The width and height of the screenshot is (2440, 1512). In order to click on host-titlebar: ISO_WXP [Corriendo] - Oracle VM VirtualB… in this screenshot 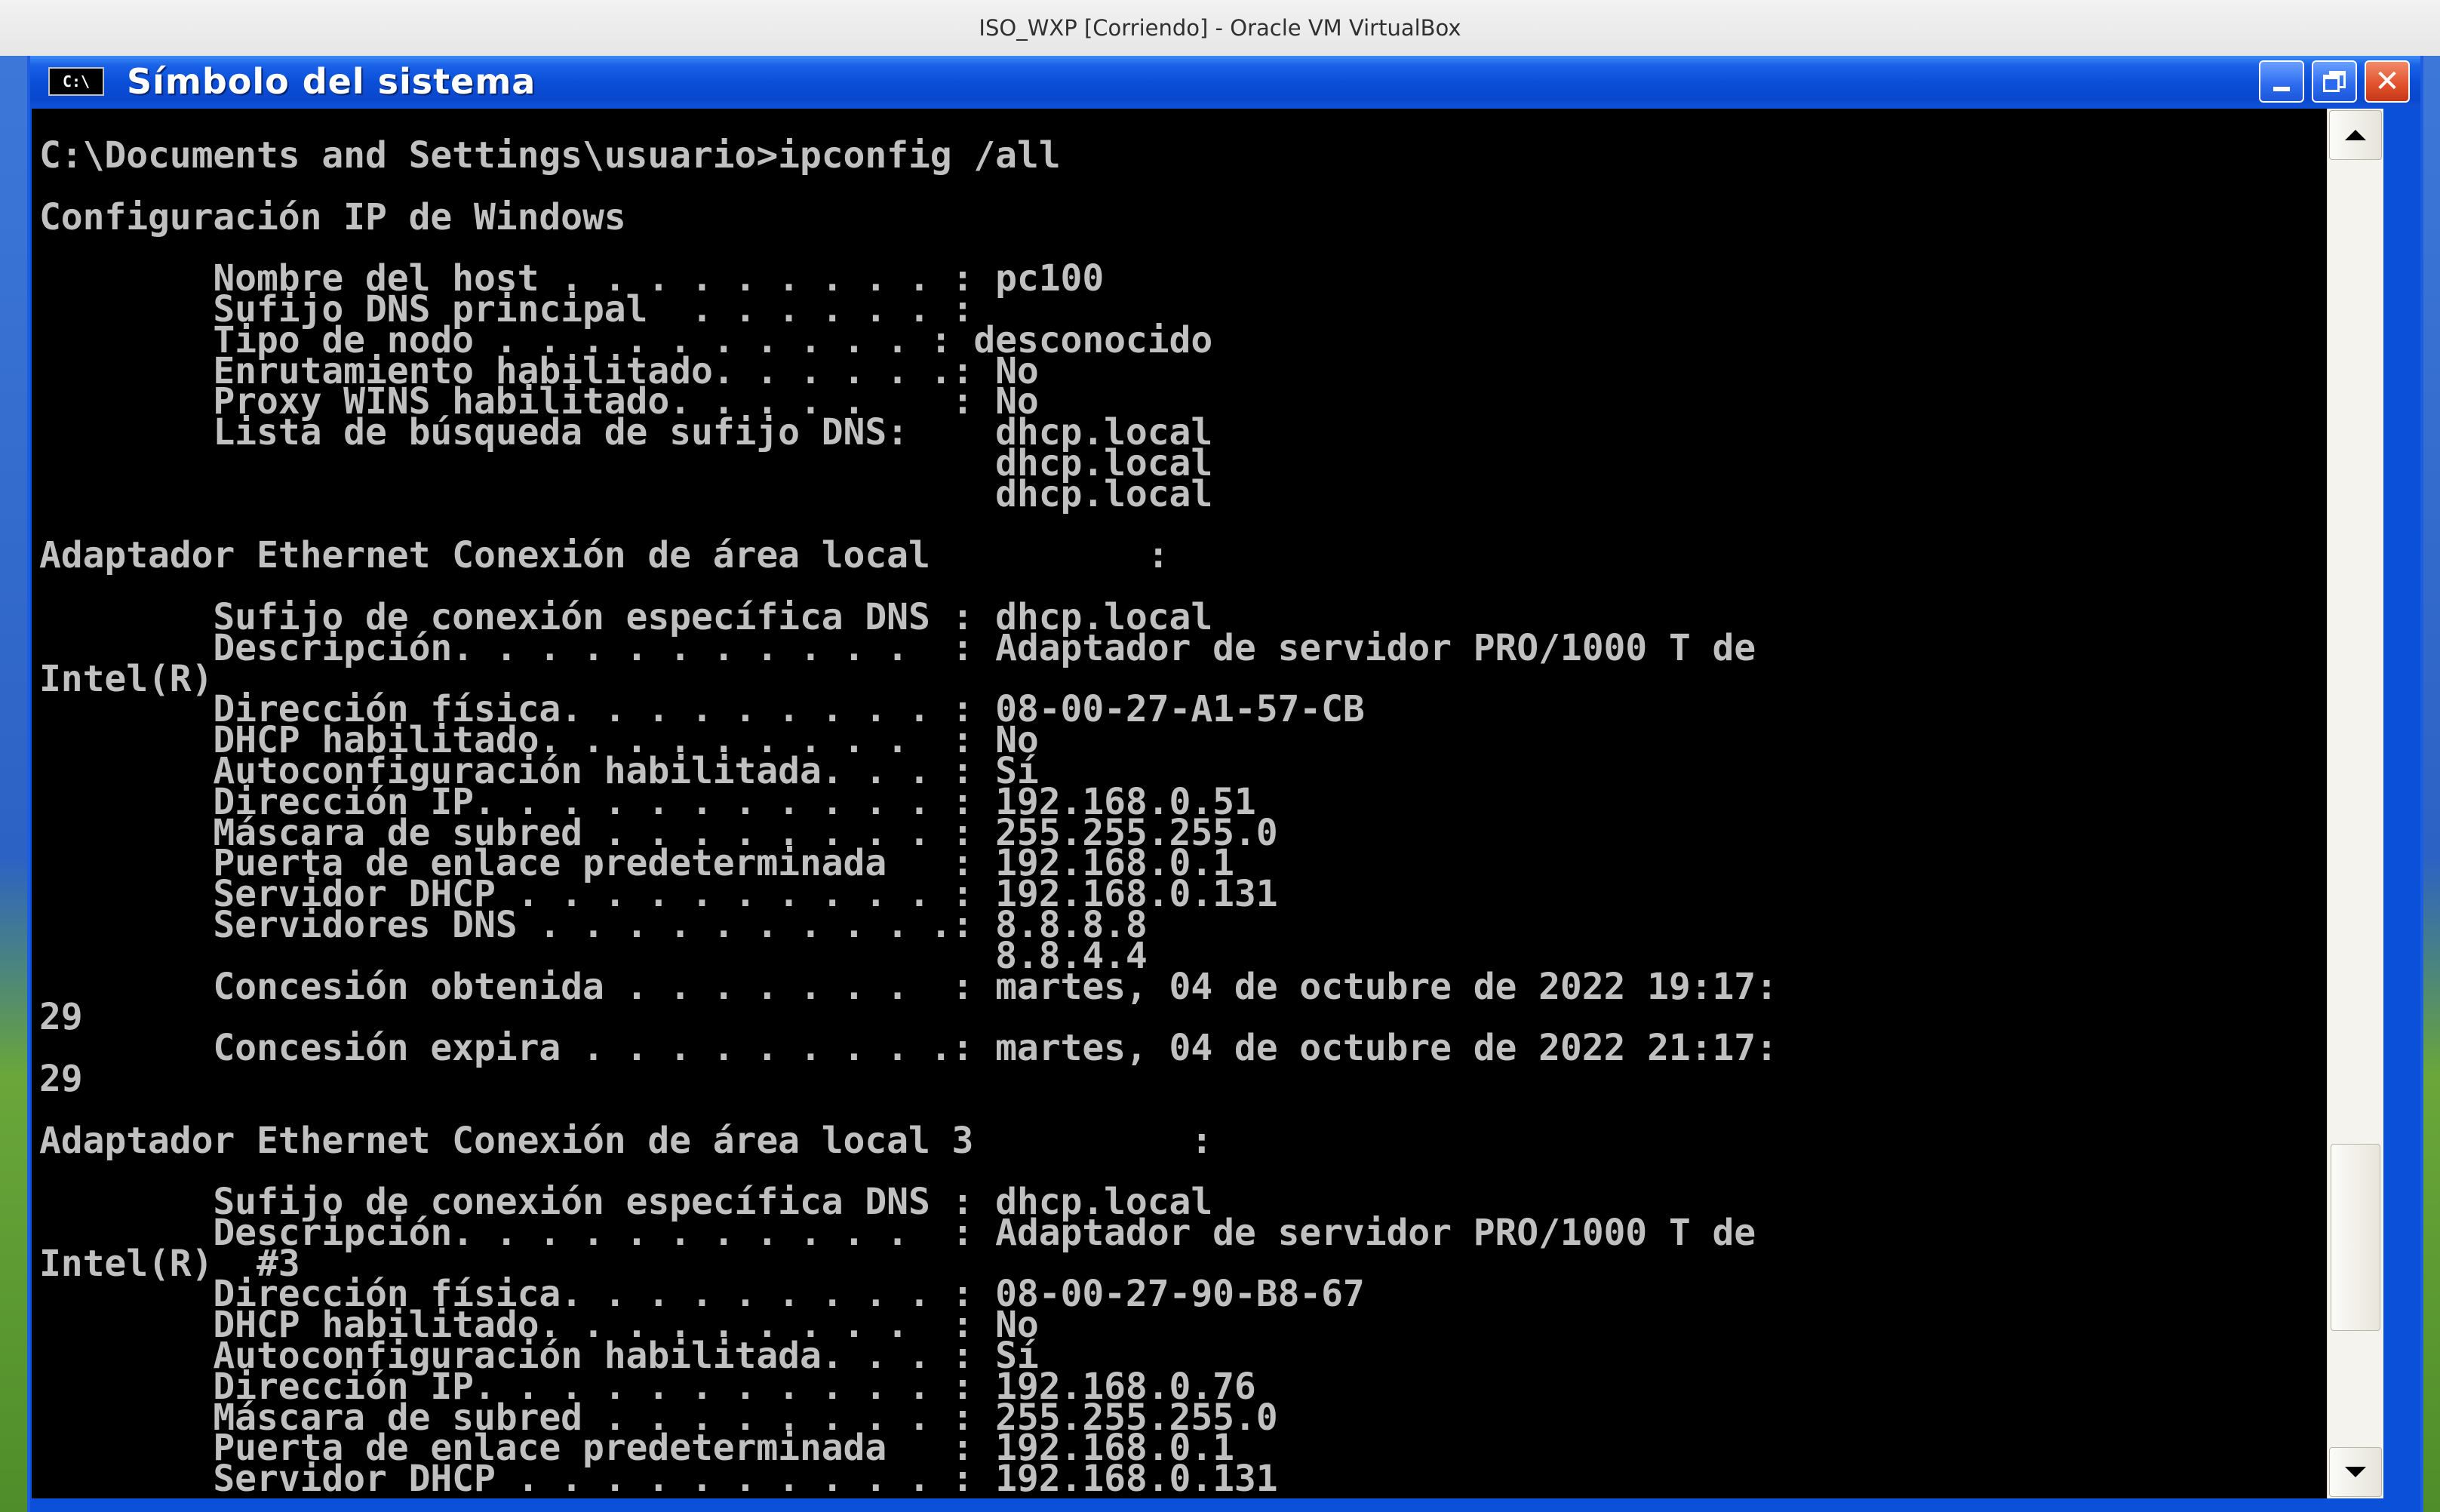, I will do `click(1220, 28)`.